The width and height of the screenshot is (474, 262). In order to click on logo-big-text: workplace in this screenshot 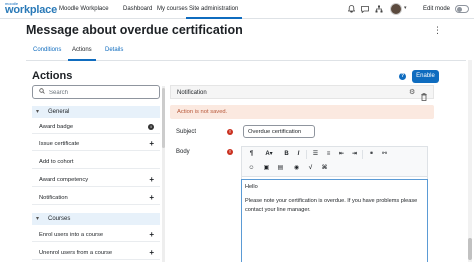, I will do `click(31, 10)`.